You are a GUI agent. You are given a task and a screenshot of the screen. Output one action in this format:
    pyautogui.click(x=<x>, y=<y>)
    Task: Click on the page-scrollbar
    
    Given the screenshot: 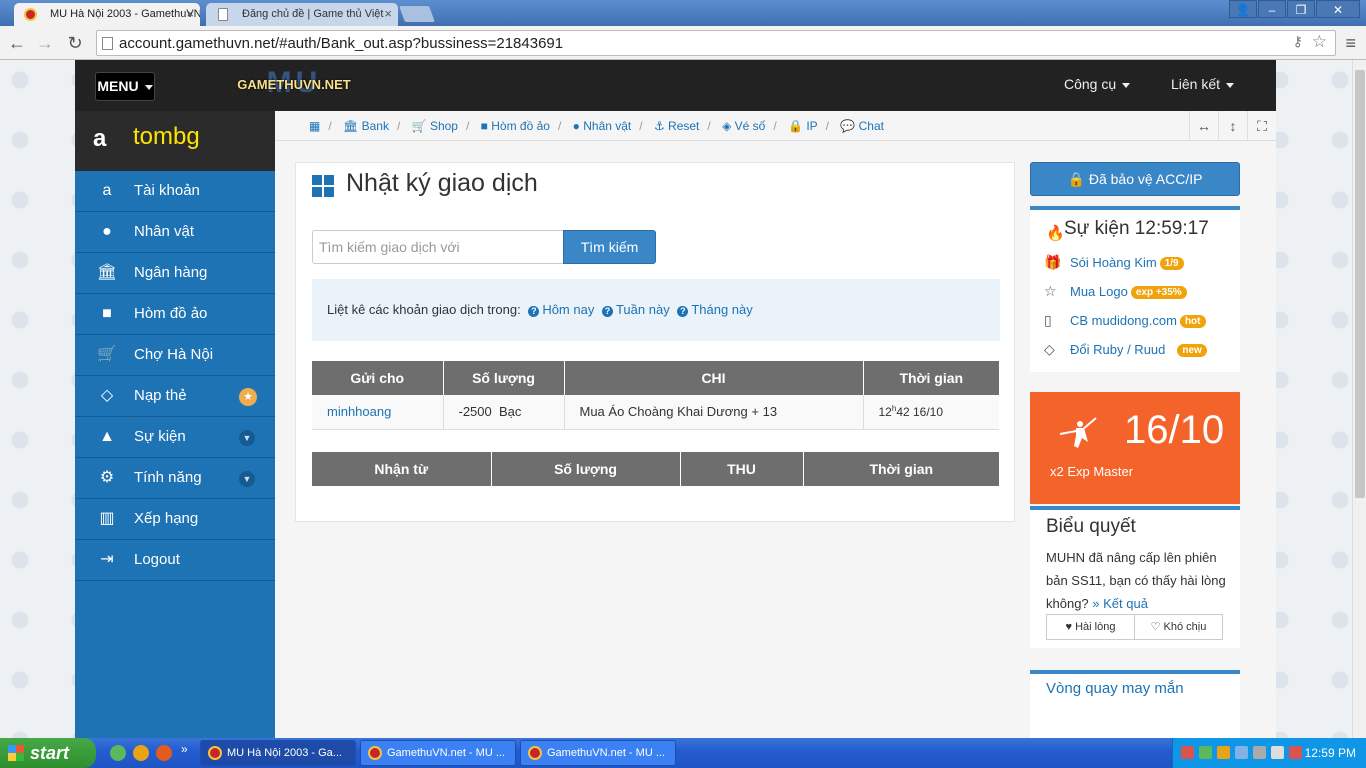 What is the action you would take?
    pyautogui.click(x=1359, y=399)
    